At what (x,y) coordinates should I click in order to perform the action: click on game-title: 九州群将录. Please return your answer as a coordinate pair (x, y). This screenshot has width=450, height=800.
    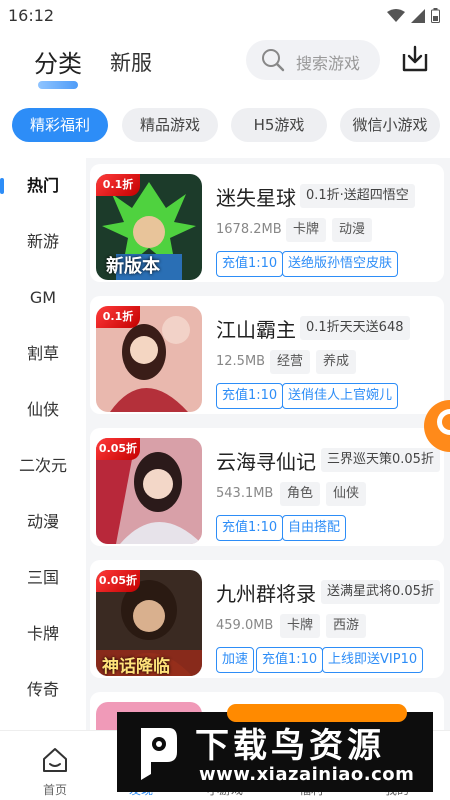
    Looking at the image, I should click on (266, 594).